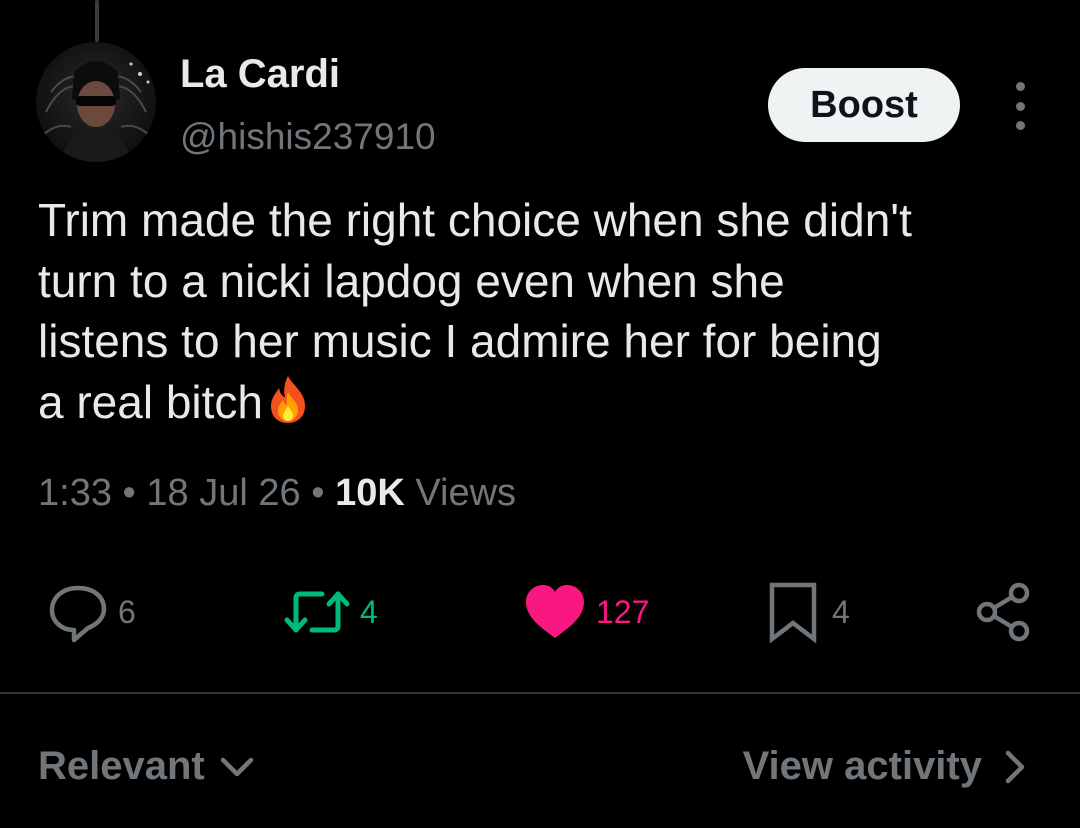  Describe the element at coordinates (96, 111) in the screenshot. I see `avatar-image` at that location.